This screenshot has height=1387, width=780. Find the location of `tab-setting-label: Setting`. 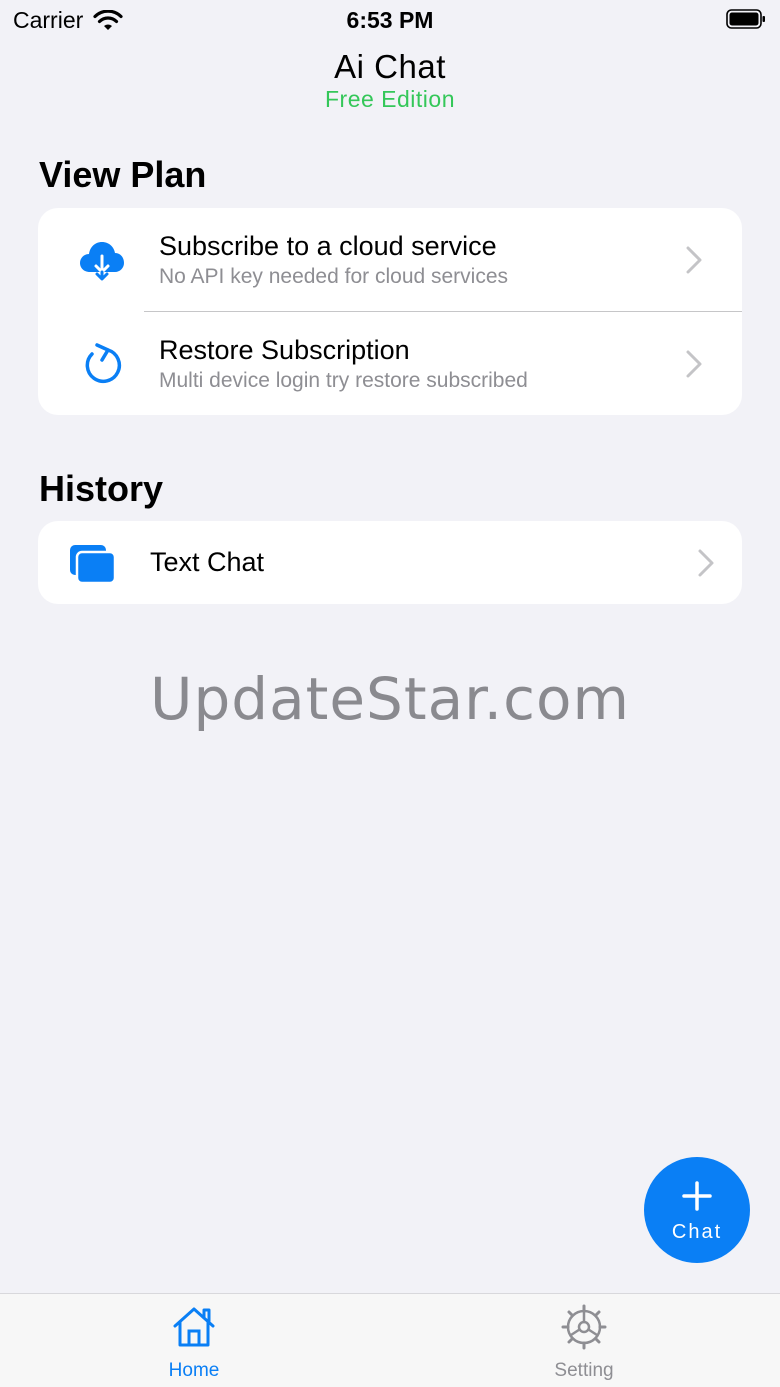

tab-setting-label: Setting is located at coordinates (584, 1370).